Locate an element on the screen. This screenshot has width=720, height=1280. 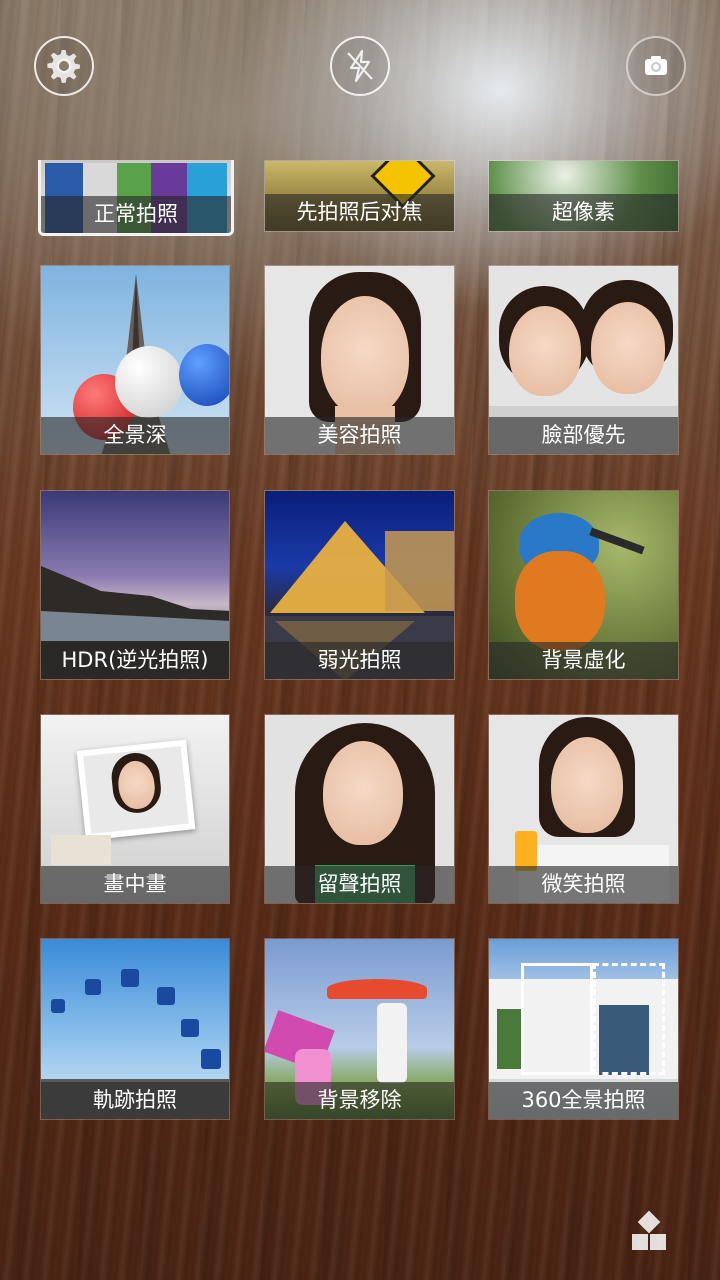
flash-off-icon is located at coordinates (360, 66).